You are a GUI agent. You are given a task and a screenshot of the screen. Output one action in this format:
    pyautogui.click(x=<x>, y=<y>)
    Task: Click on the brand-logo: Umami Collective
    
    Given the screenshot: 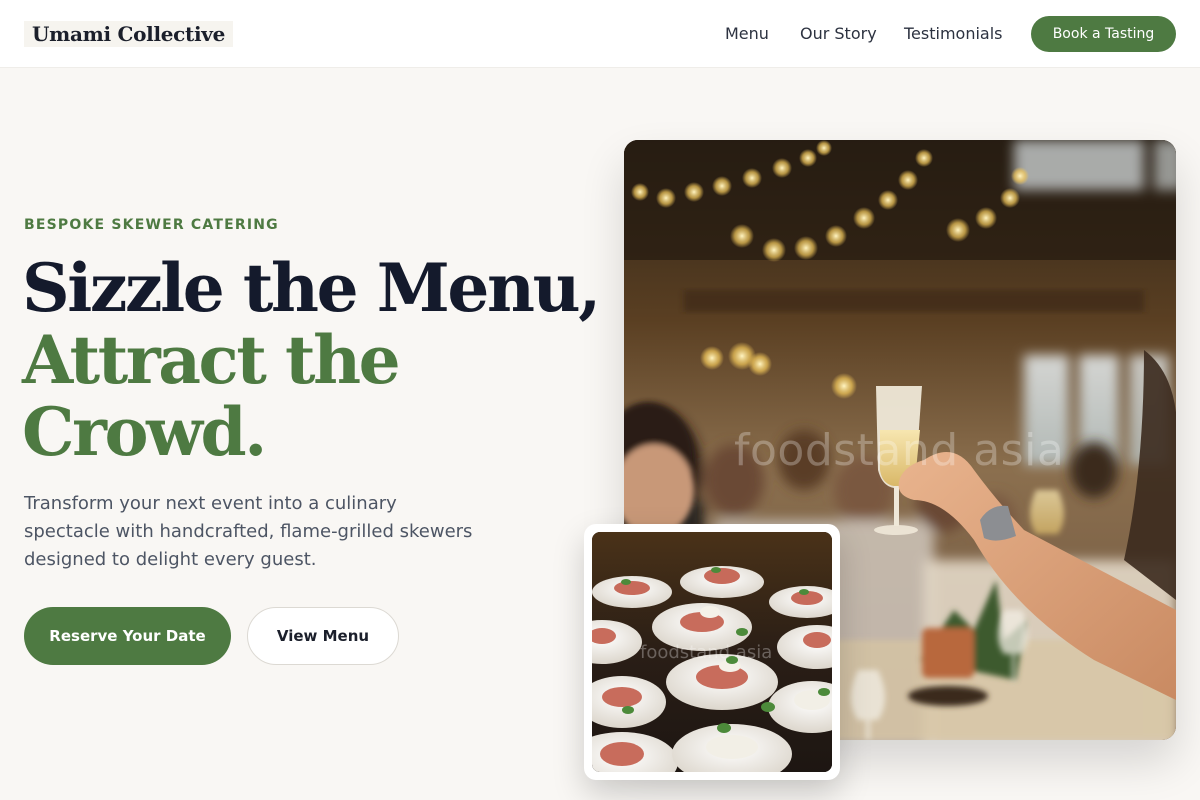 What is the action you would take?
    pyautogui.click(x=129, y=34)
    